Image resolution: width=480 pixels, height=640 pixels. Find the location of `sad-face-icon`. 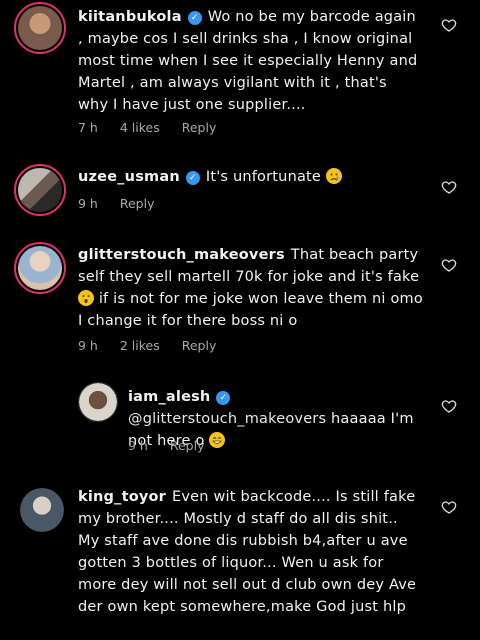

sad-face-icon is located at coordinates (333, 176).